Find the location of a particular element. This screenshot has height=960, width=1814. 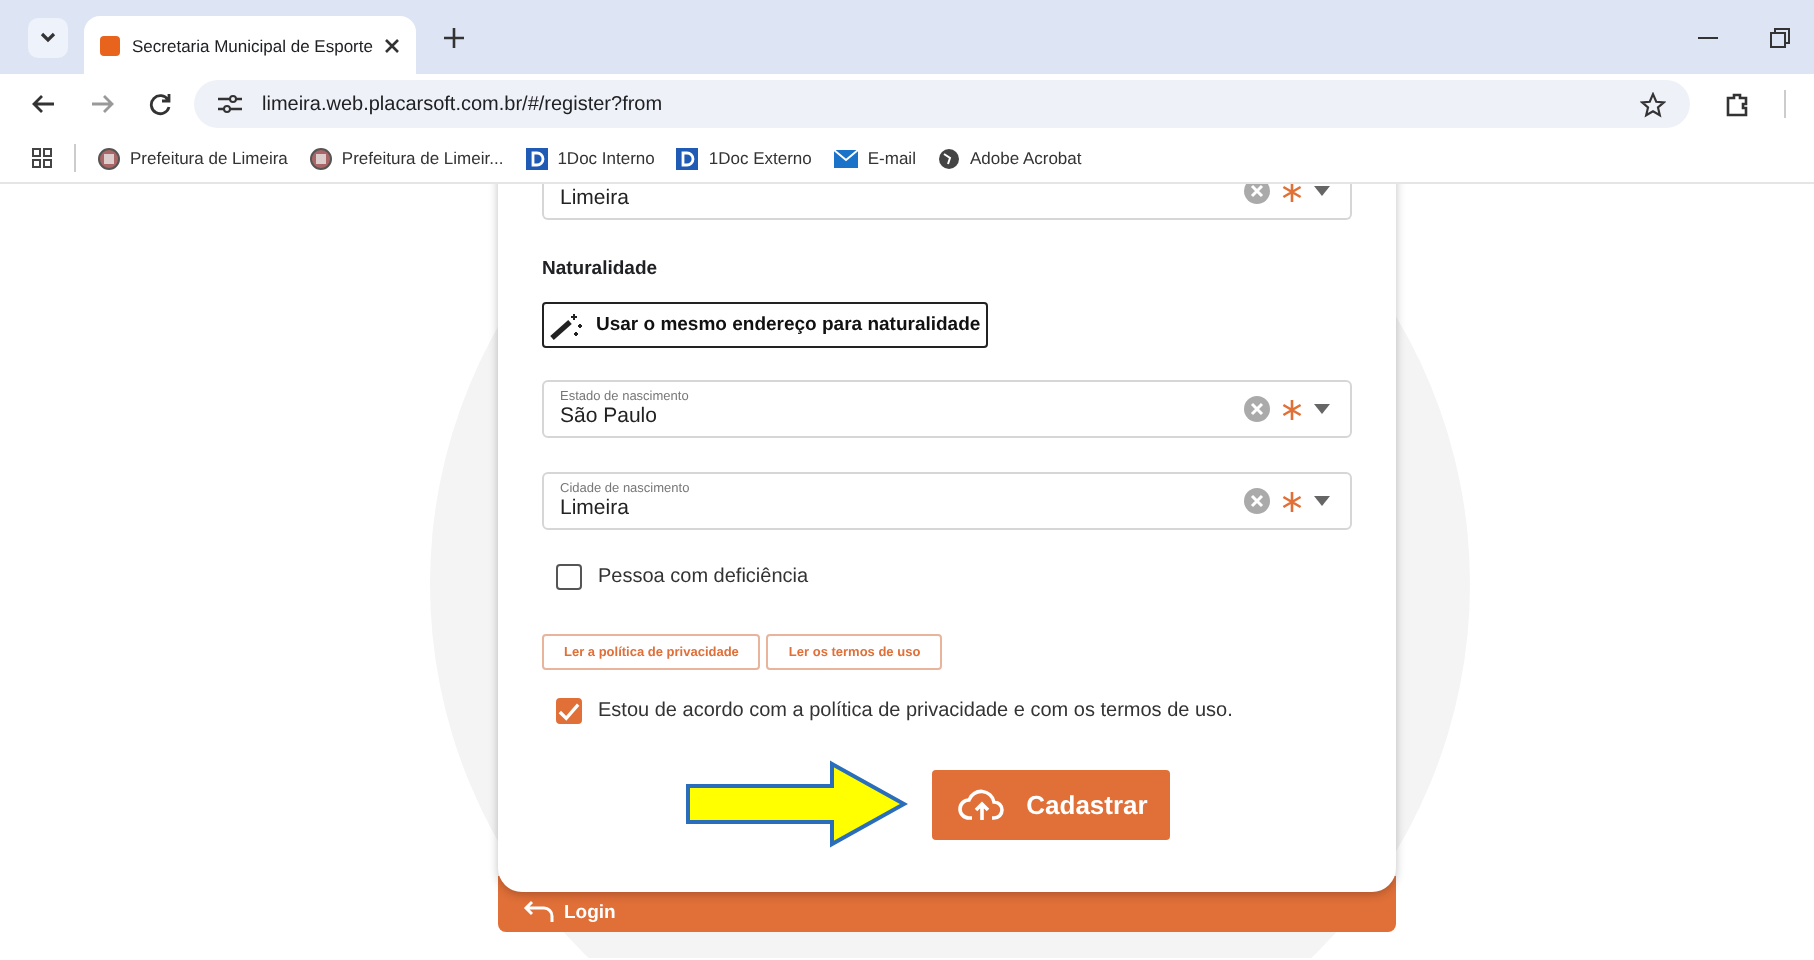

bookmark-link: 1Doc Interno is located at coordinates (590, 158).